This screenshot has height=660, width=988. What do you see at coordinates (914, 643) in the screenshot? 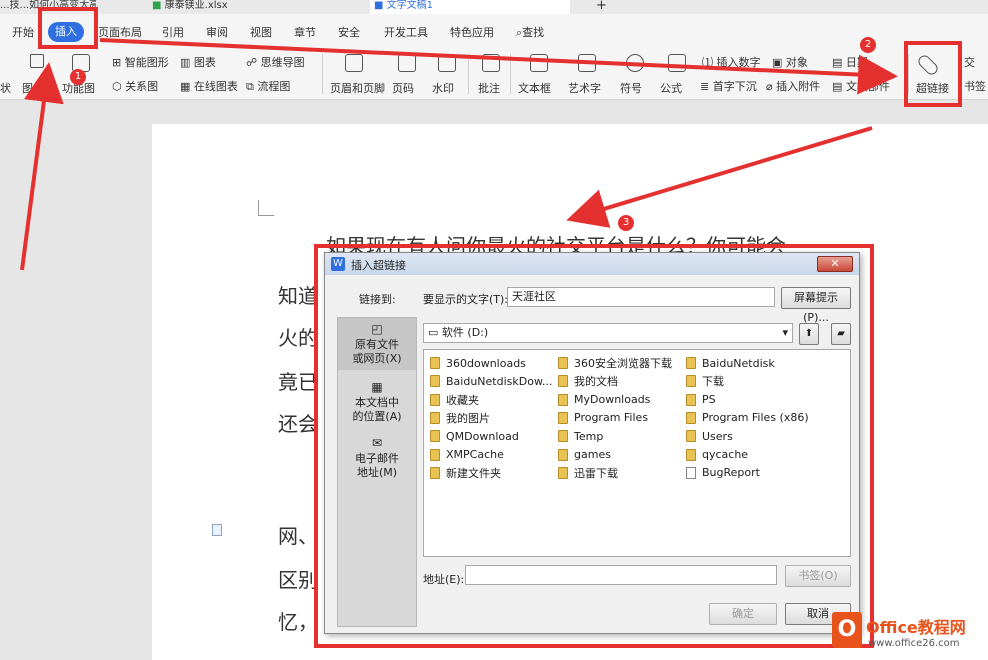
I see `watermark-url: www.office26.com` at bounding box center [914, 643].